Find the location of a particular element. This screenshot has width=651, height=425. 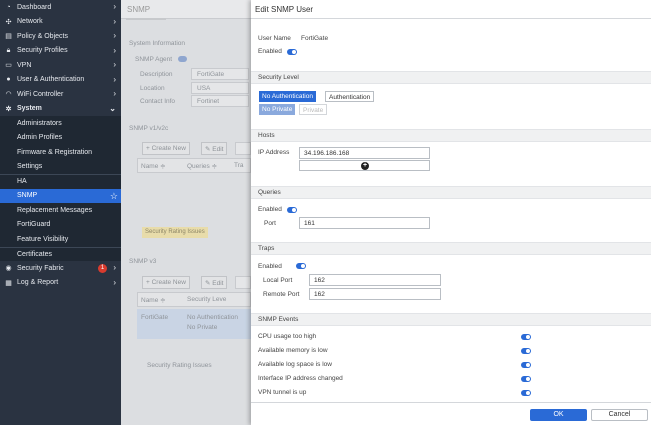

cancel-button: Cancel is located at coordinates (619, 415).